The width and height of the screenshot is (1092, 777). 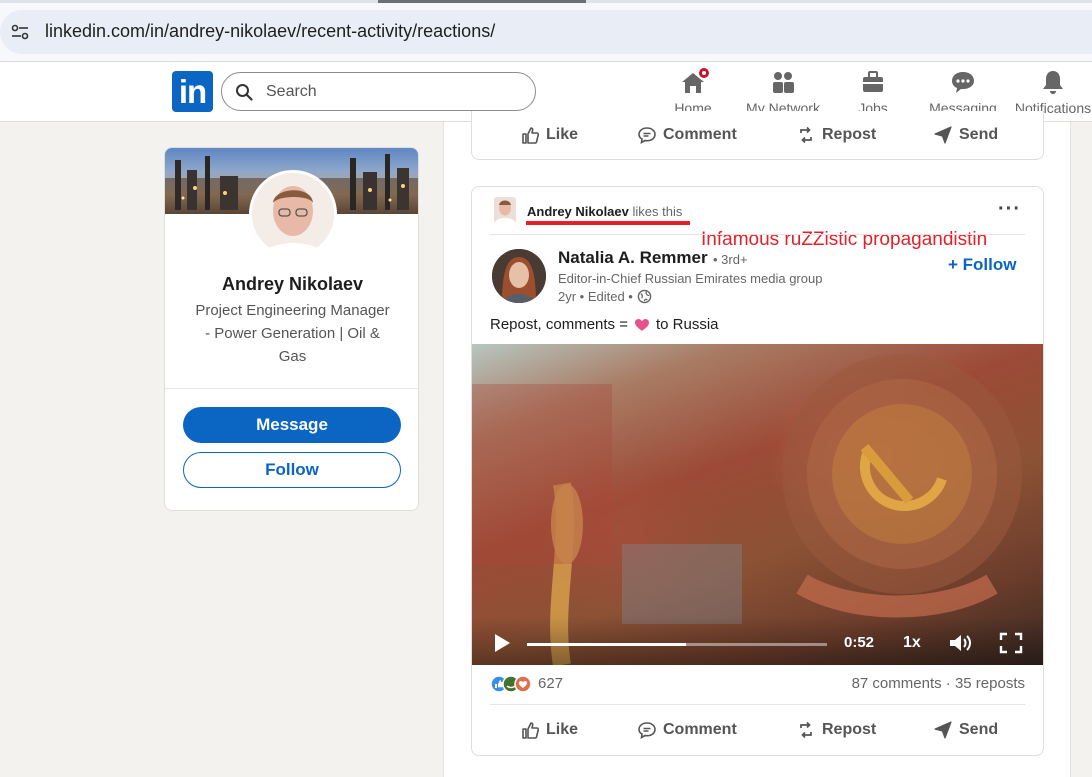 What do you see at coordinates (633, 258) in the screenshot?
I see `author-name: Natalia A. Remmer` at bounding box center [633, 258].